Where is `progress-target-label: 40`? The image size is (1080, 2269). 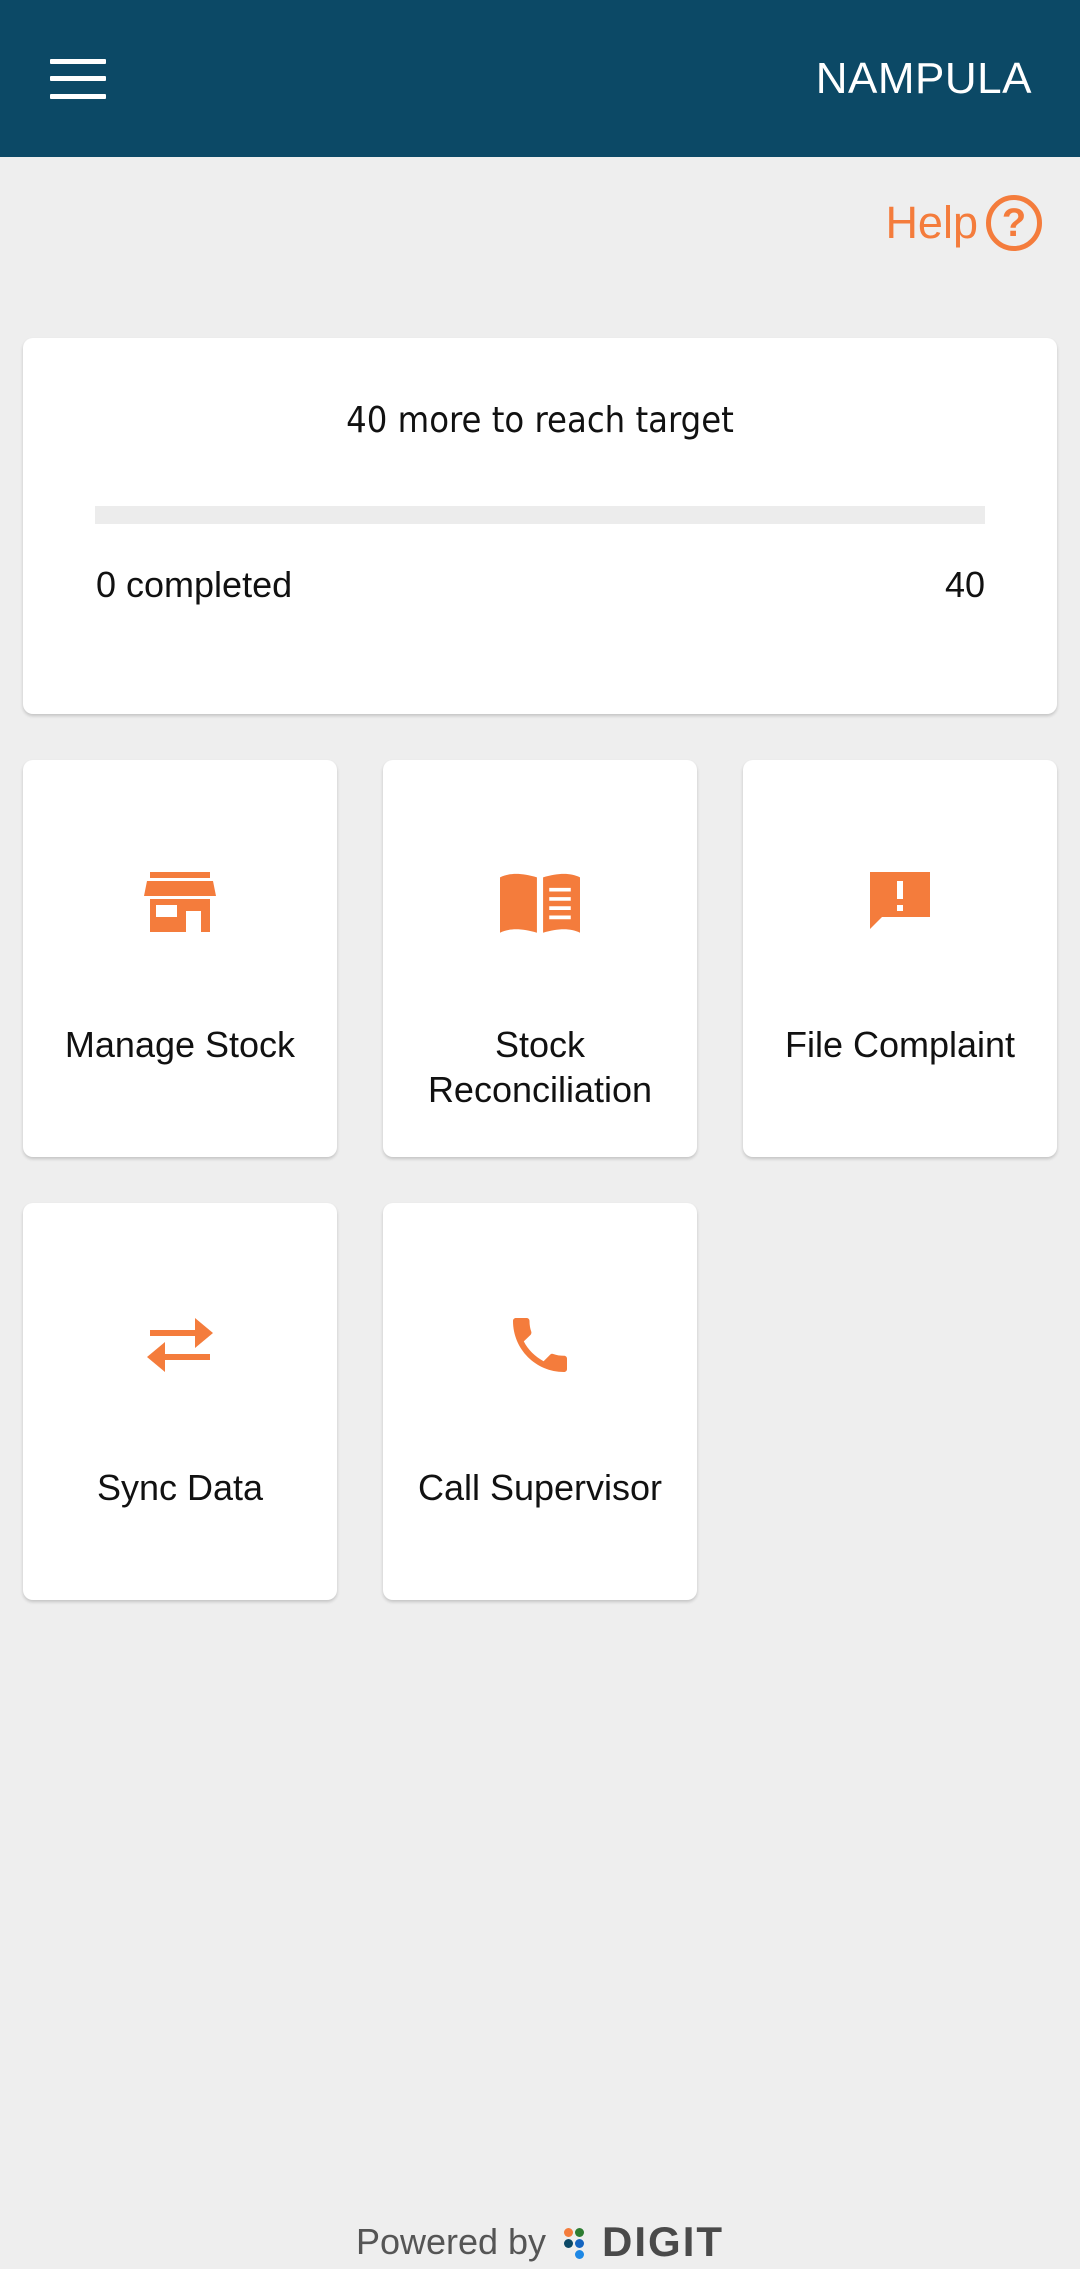
progress-target-label: 40 is located at coordinates (964, 584).